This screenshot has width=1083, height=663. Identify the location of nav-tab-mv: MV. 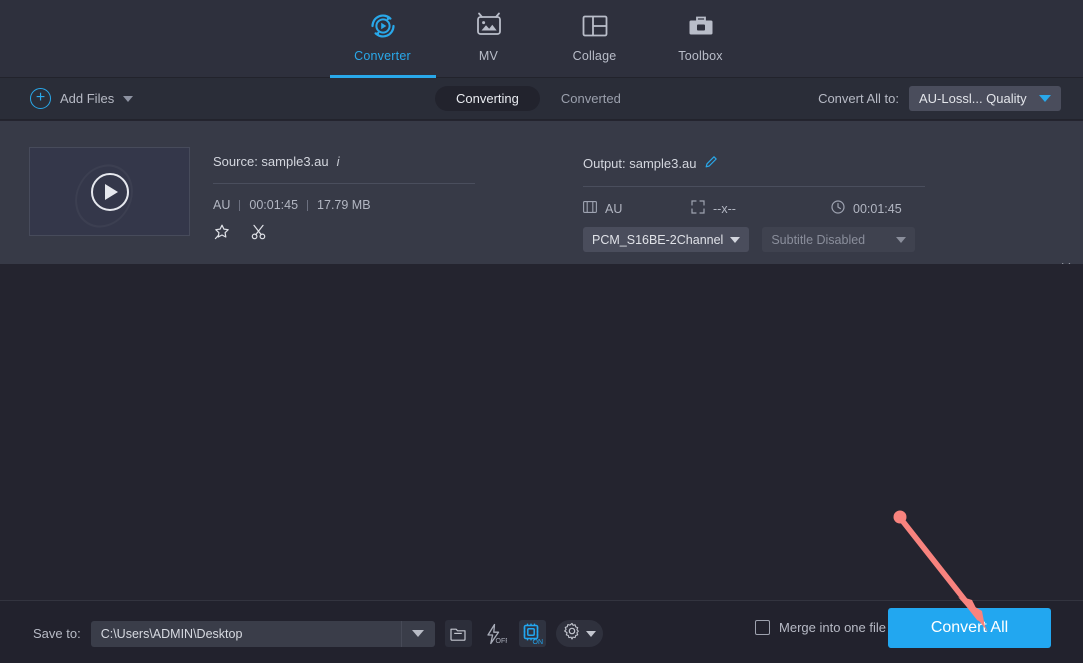
(489, 39).